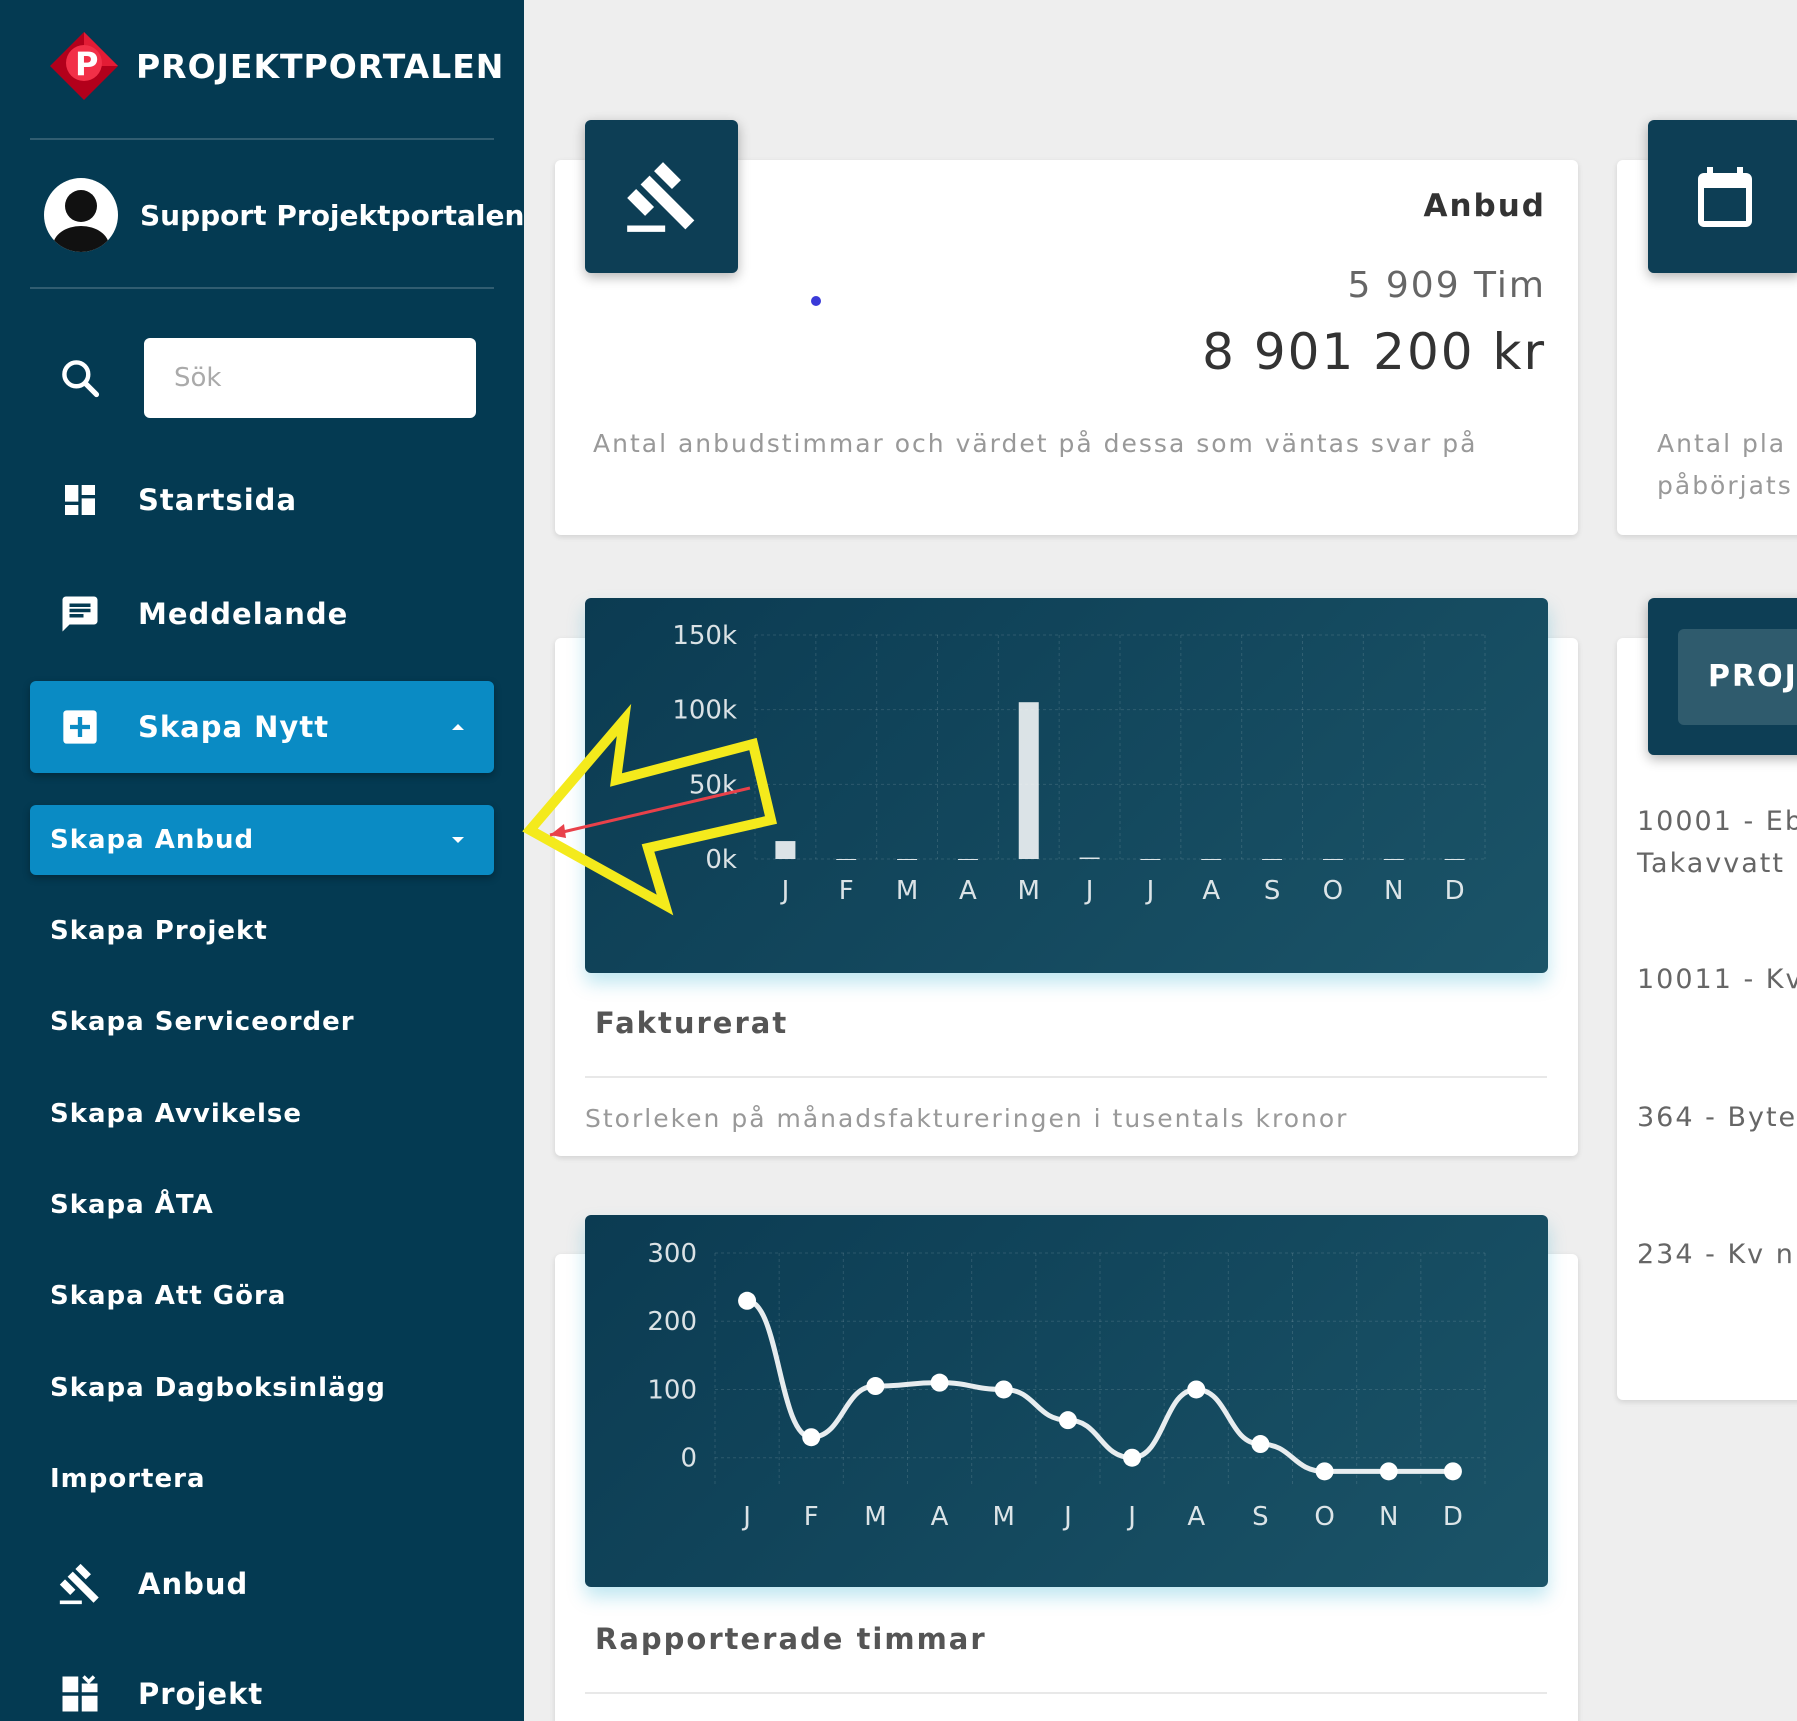  I want to click on brand-name: PROJEKTPORTALEN, so click(320, 66).